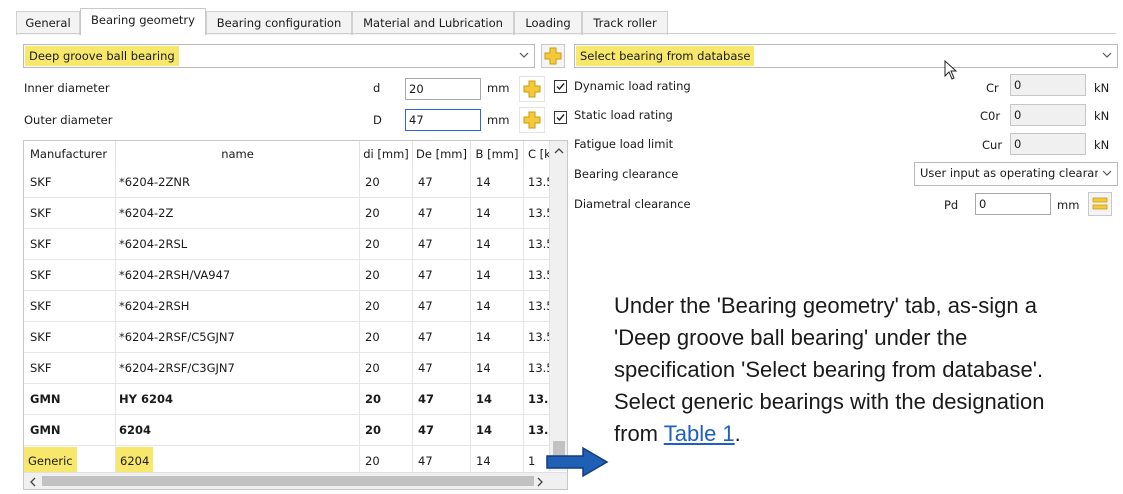 Image resolution: width=1123 pixels, height=494 pixels. What do you see at coordinates (532, 120) in the screenshot?
I see `outer-diameter-plus-button` at bounding box center [532, 120].